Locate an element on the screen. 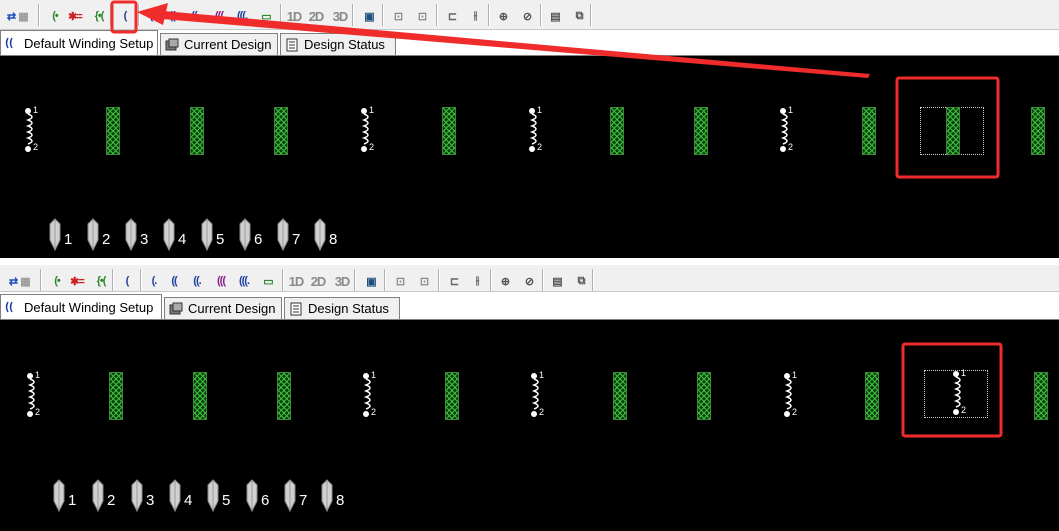  pin-label: 1 is located at coordinates (72, 500).